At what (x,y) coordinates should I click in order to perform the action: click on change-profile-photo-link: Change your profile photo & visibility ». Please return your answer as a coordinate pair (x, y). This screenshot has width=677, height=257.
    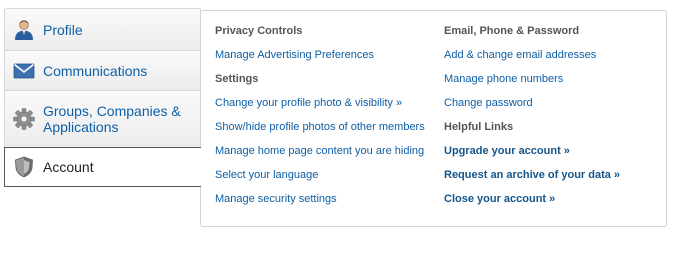
    Looking at the image, I should click on (325, 108).